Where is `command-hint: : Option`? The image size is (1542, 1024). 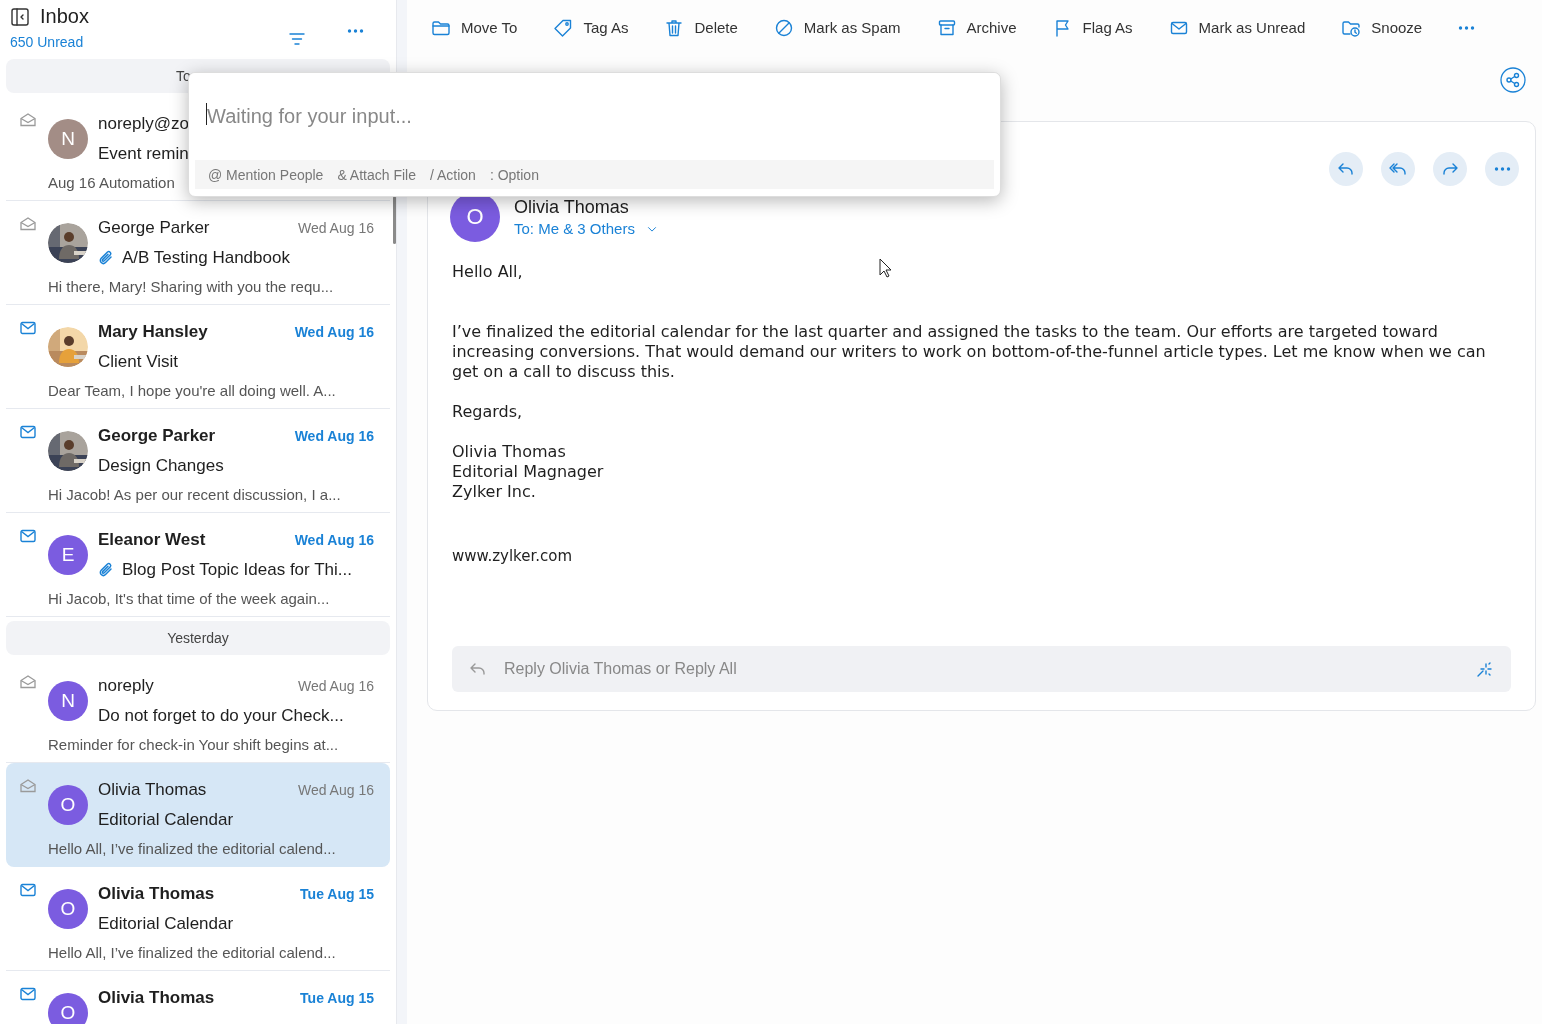 command-hint: : Option is located at coordinates (514, 174).